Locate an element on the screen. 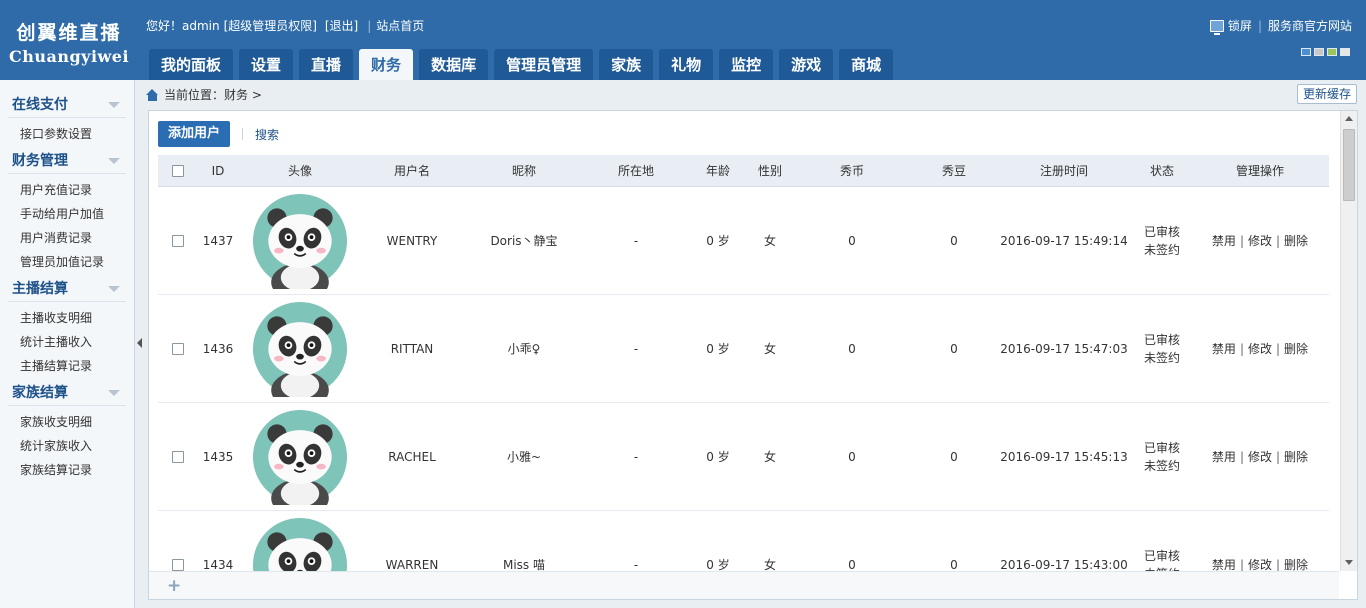  column-header: 秀豆 is located at coordinates (953, 171).